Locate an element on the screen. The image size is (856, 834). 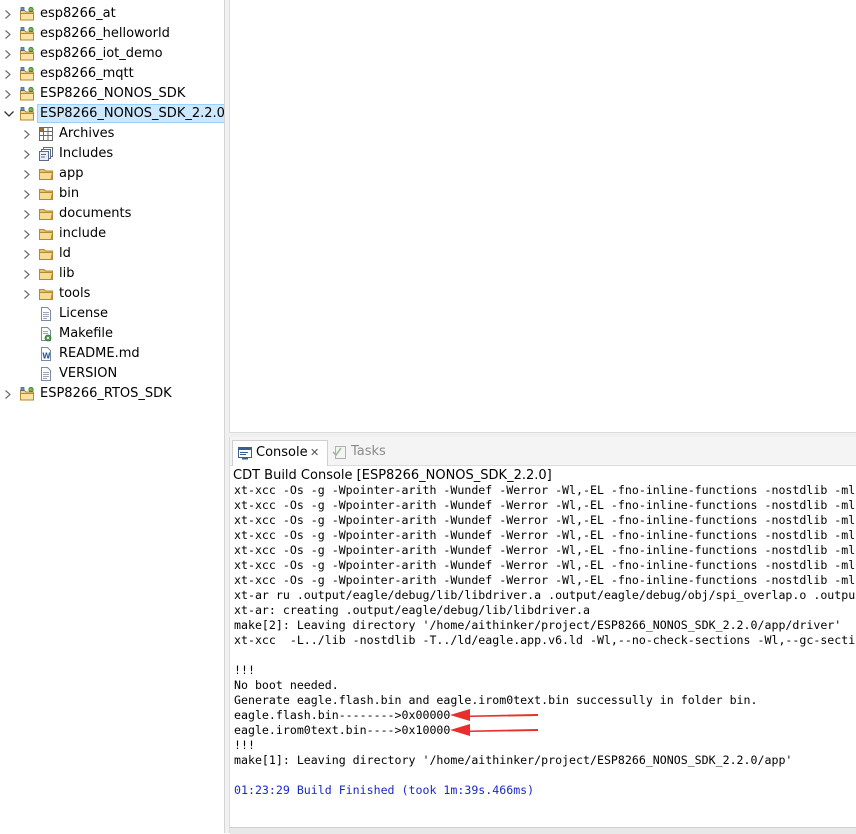
tree-item-readme-md: W README.md is located at coordinates (112, 354).